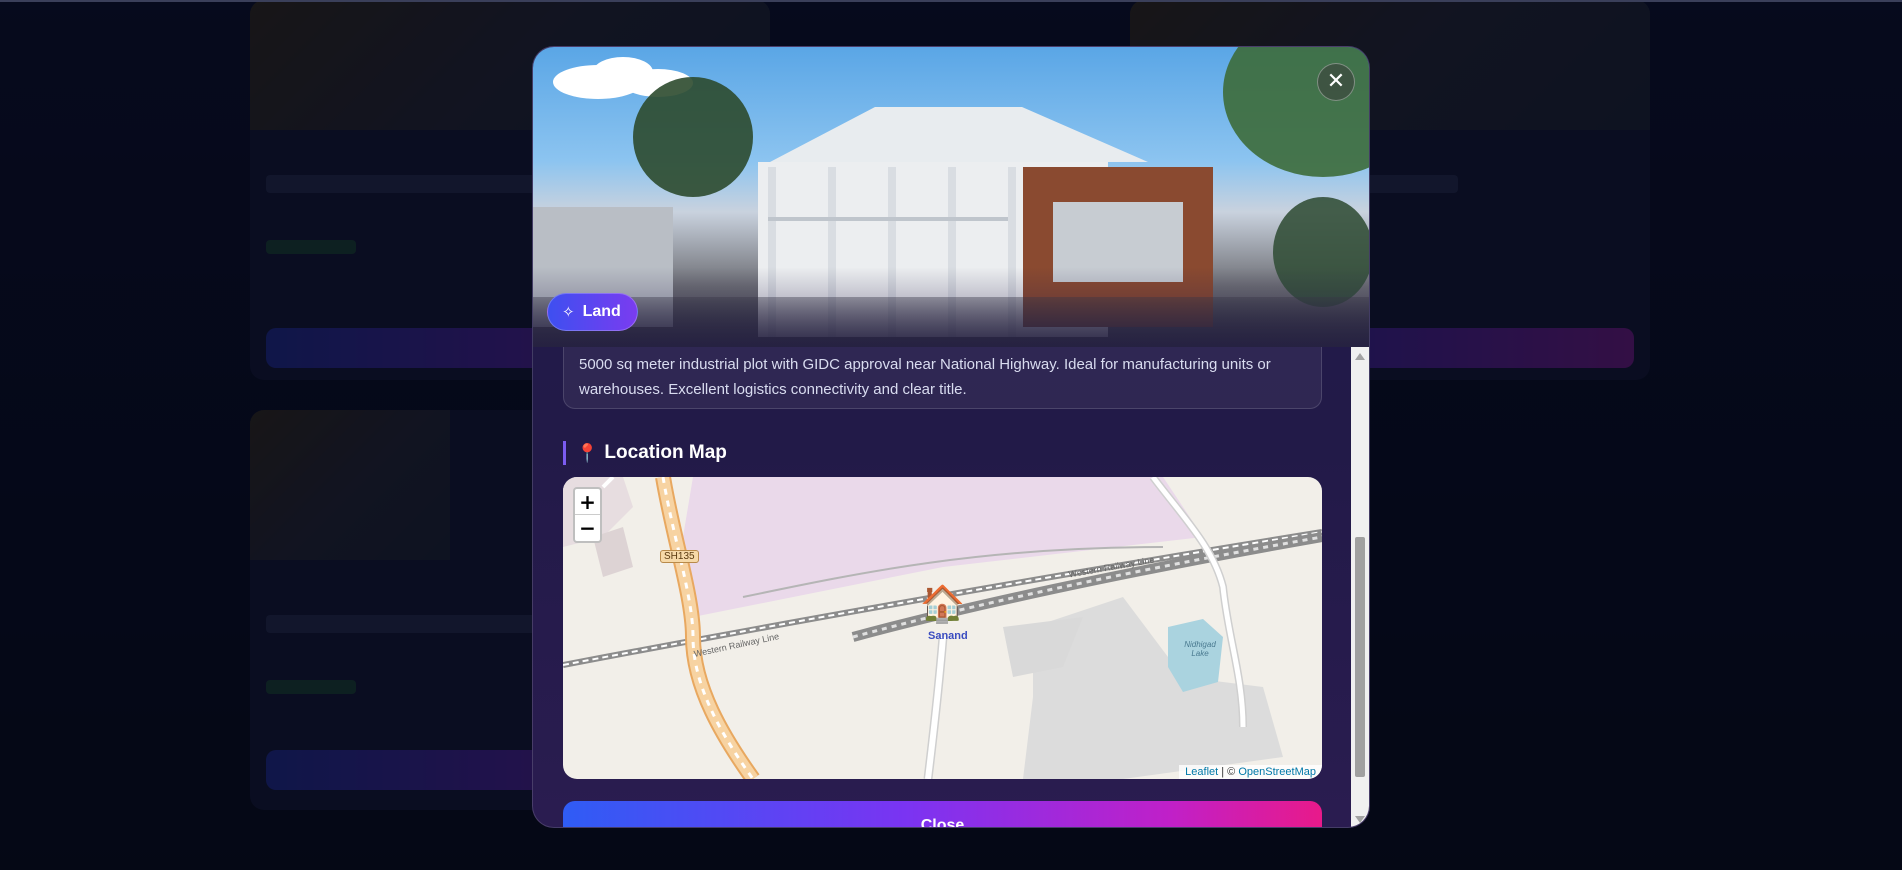  Describe the element at coordinates (1336, 82) in the screenshot. I see `close-icon: ✕` at that location.